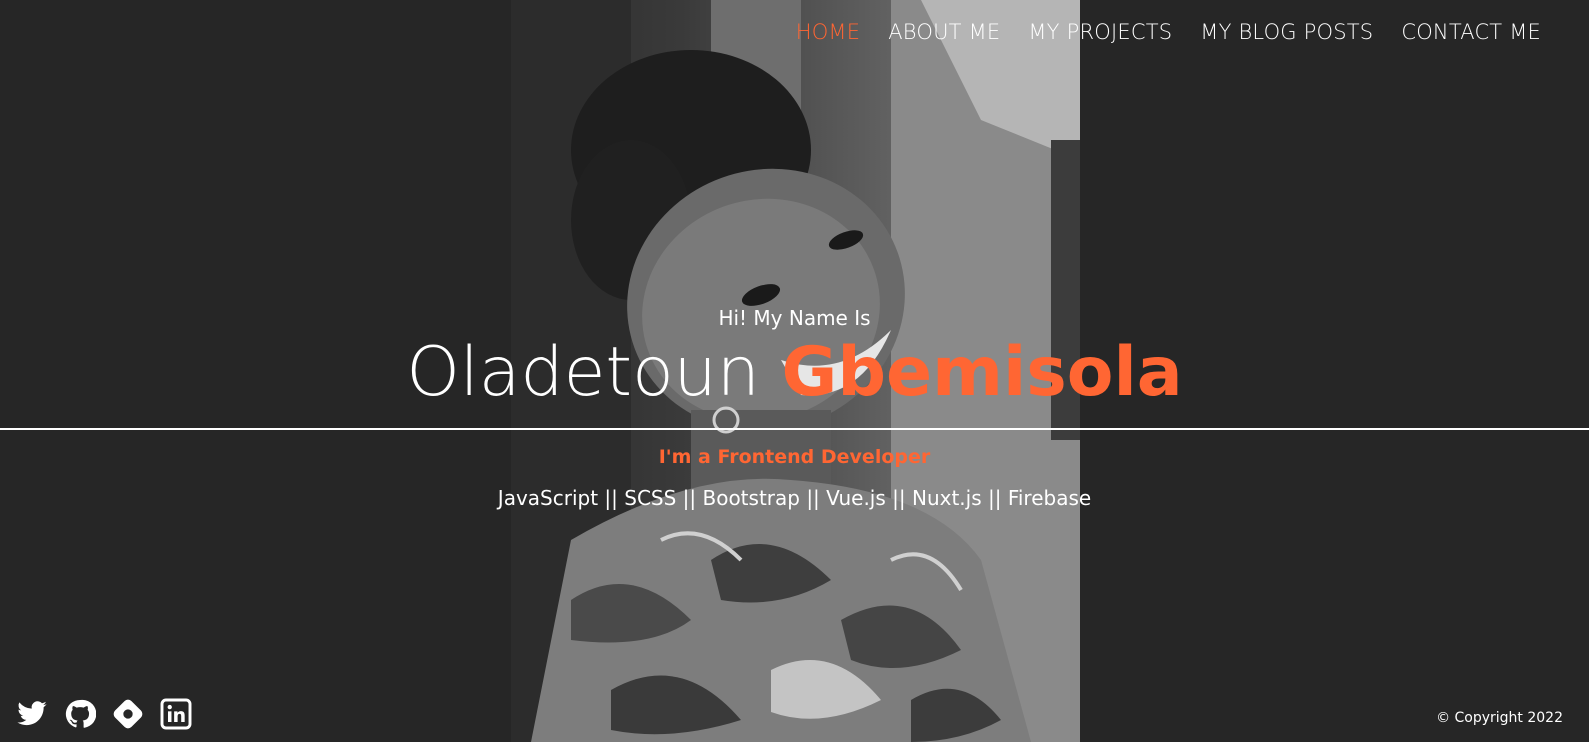 Image resolution: width=1589 pixels, height=742 pixels. What do you see at coordinates (104, 714) in the screenshot?
I see `social-links` at bounding box center [104, 714].